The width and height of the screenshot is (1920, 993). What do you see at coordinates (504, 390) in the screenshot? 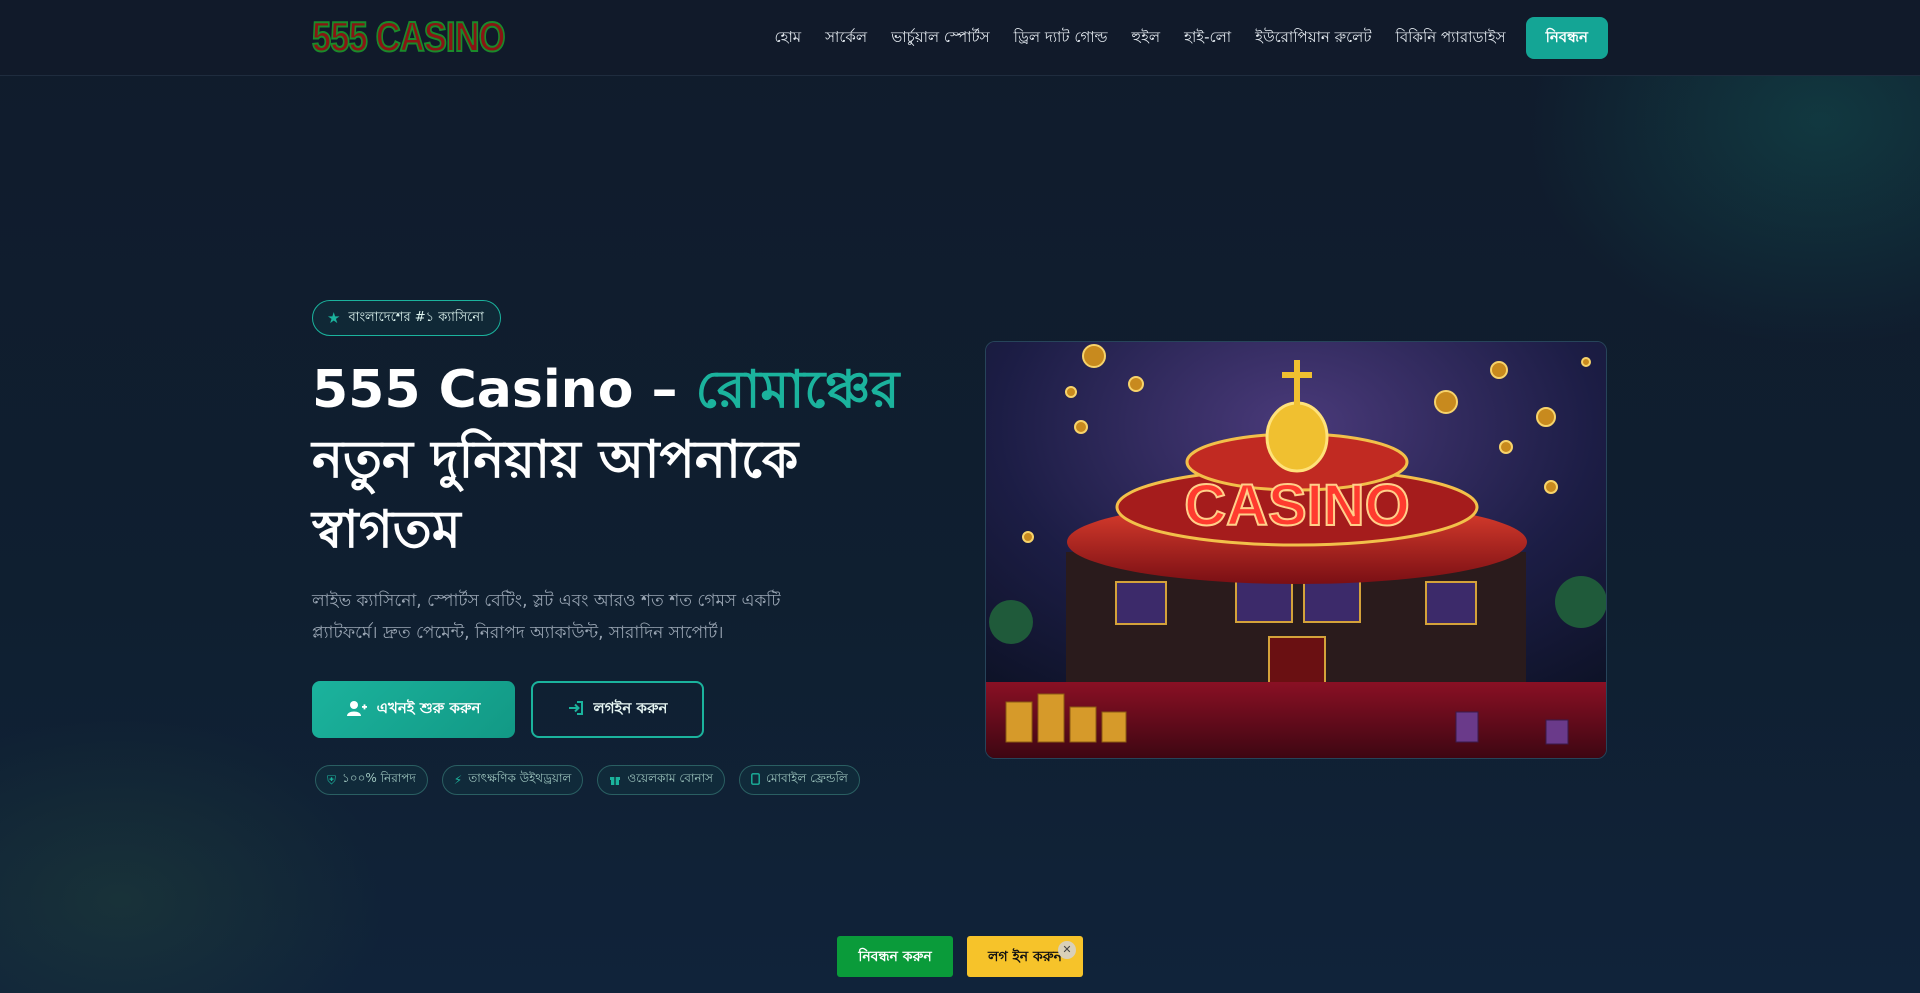
I see `title-main: 555 Casino –` at bounding box center [504, 390].